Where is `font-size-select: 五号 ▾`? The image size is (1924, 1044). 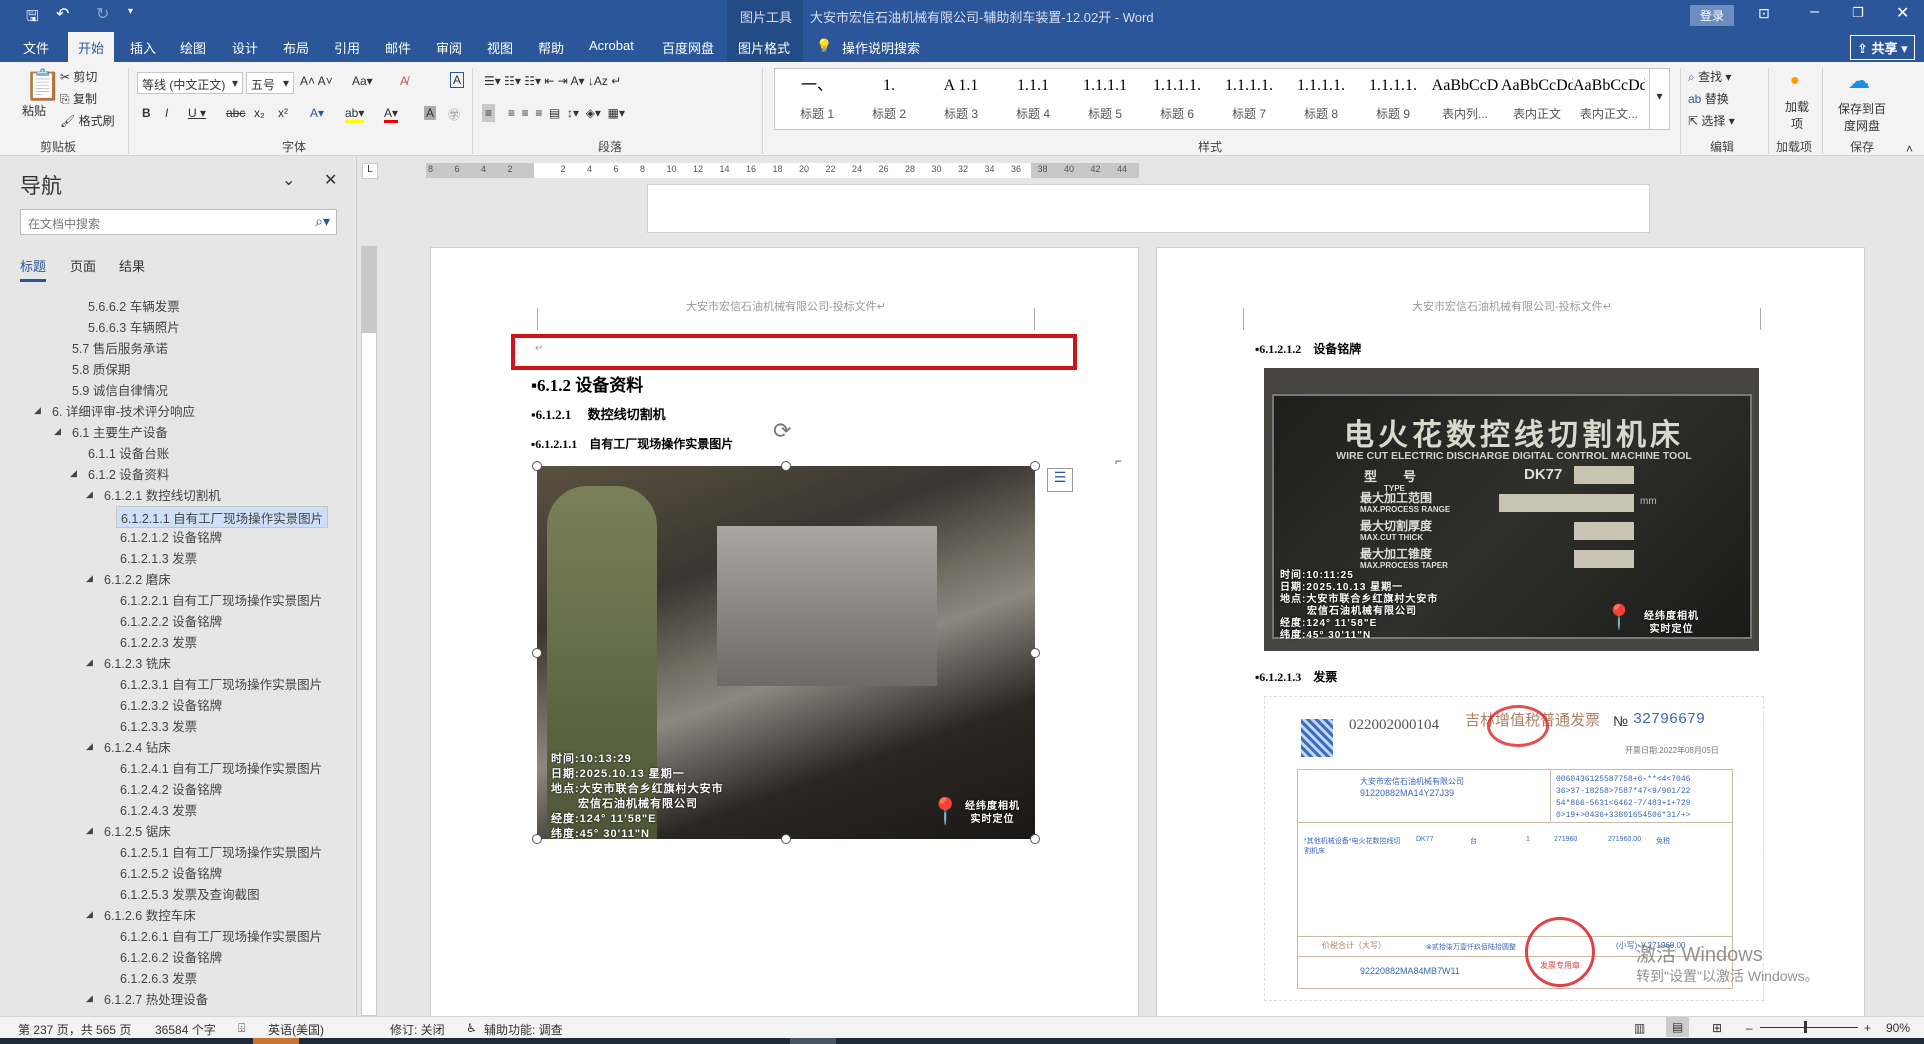 font-size-select: 五号 ▾ is located at coordinates (270, 83).